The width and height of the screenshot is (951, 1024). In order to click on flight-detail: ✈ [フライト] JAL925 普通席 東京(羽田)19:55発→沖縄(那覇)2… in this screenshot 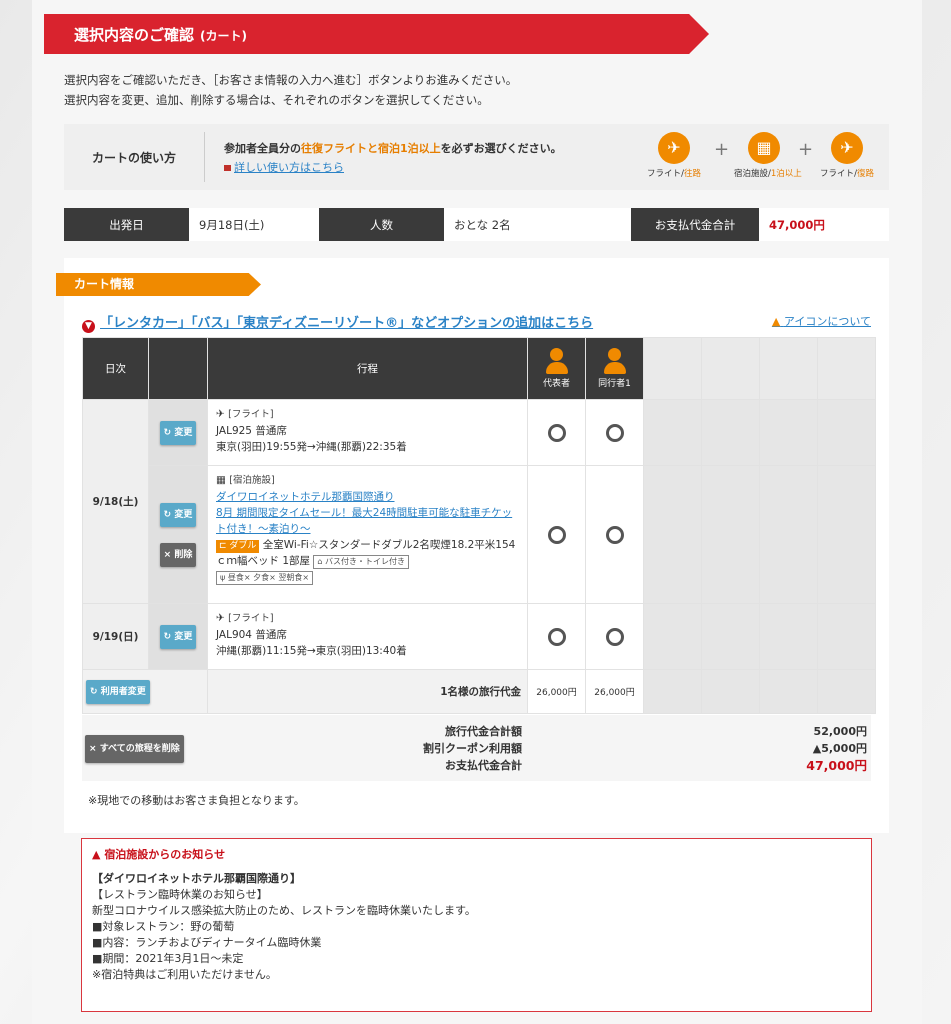, I will do `click(367, 432)`.